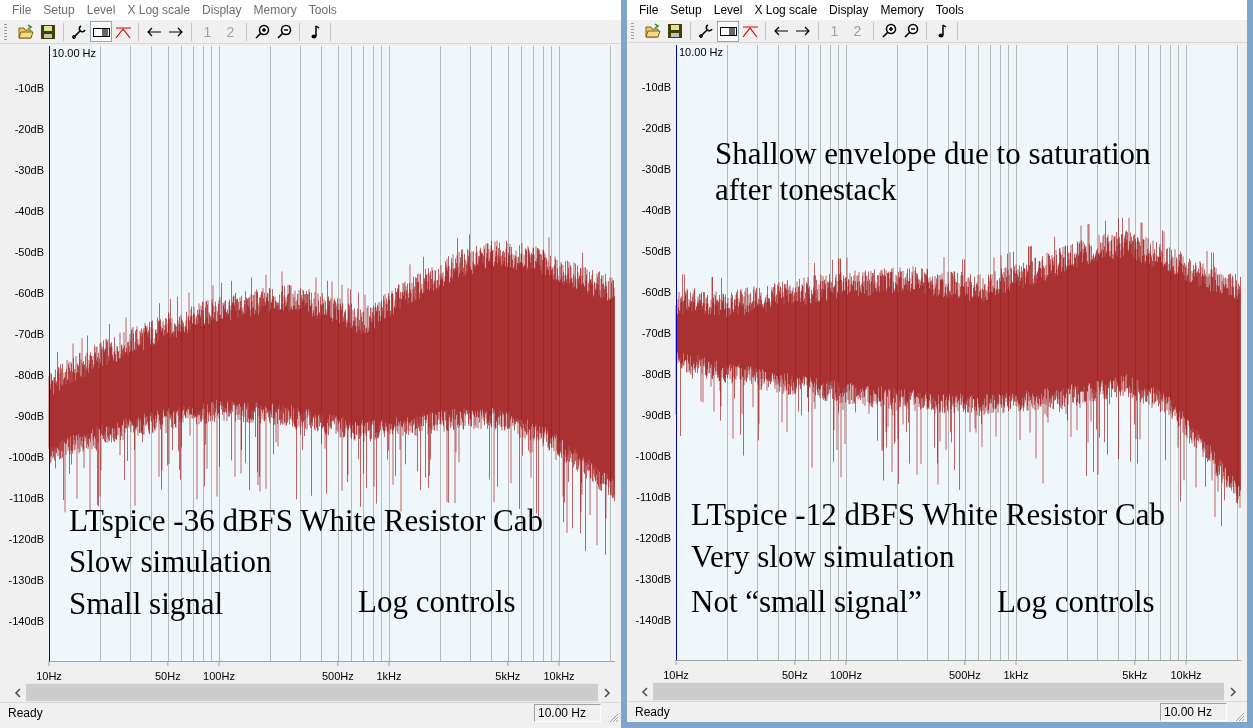 Image resolution: width=1253 pixels, height=728 pixels. I want to click on annotation-text: Slow simulation, so click(170, 562).